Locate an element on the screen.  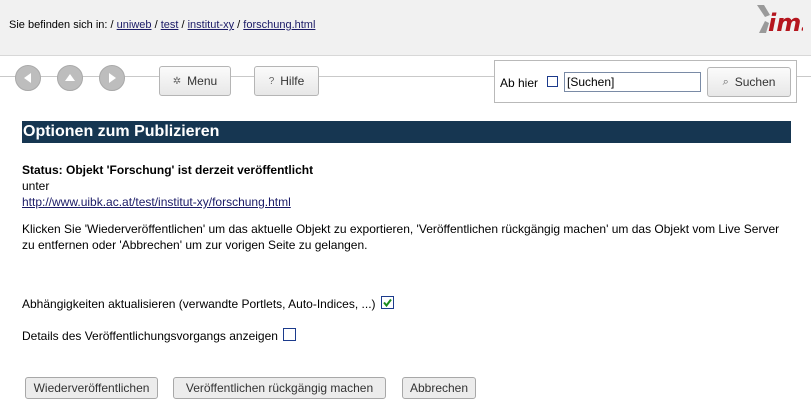
checkmark-icon is located at coordinates (387, 303).